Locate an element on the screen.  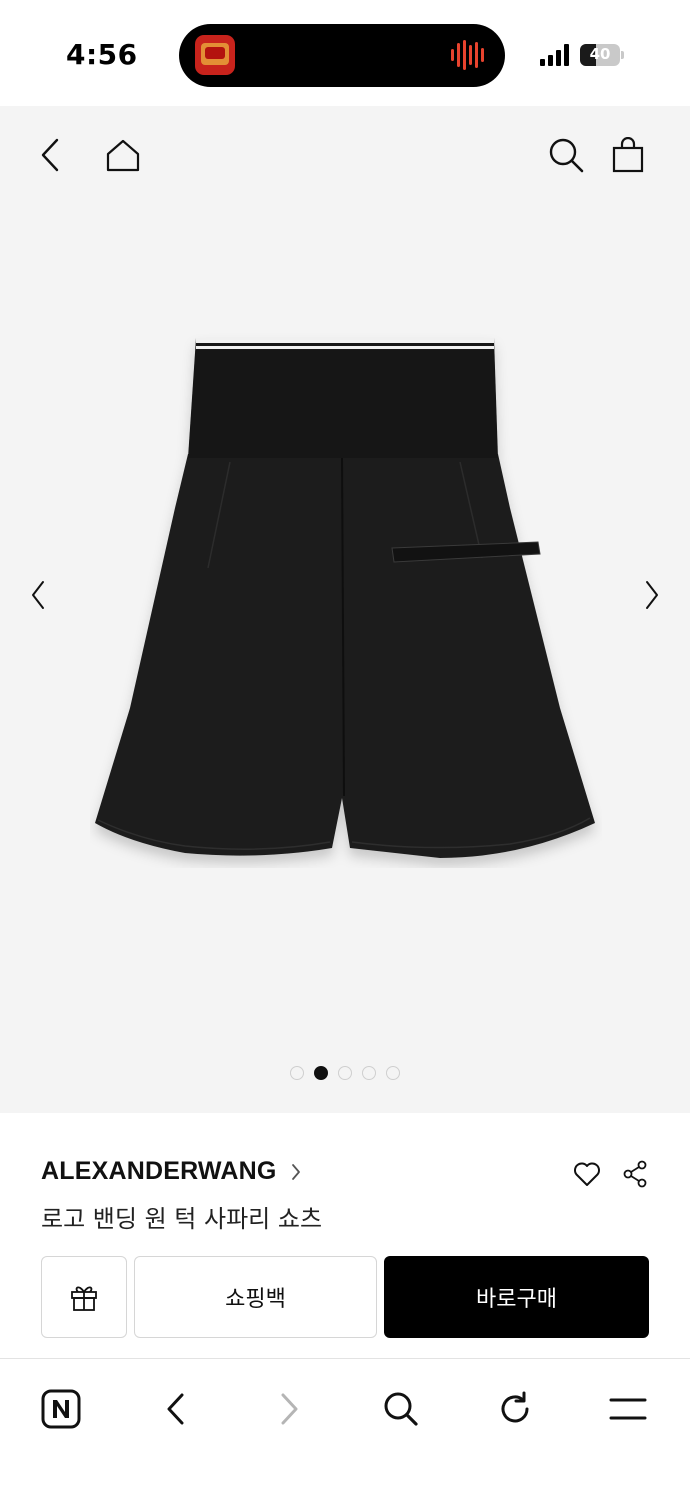
home-icon is located at coordinates (123, 155).